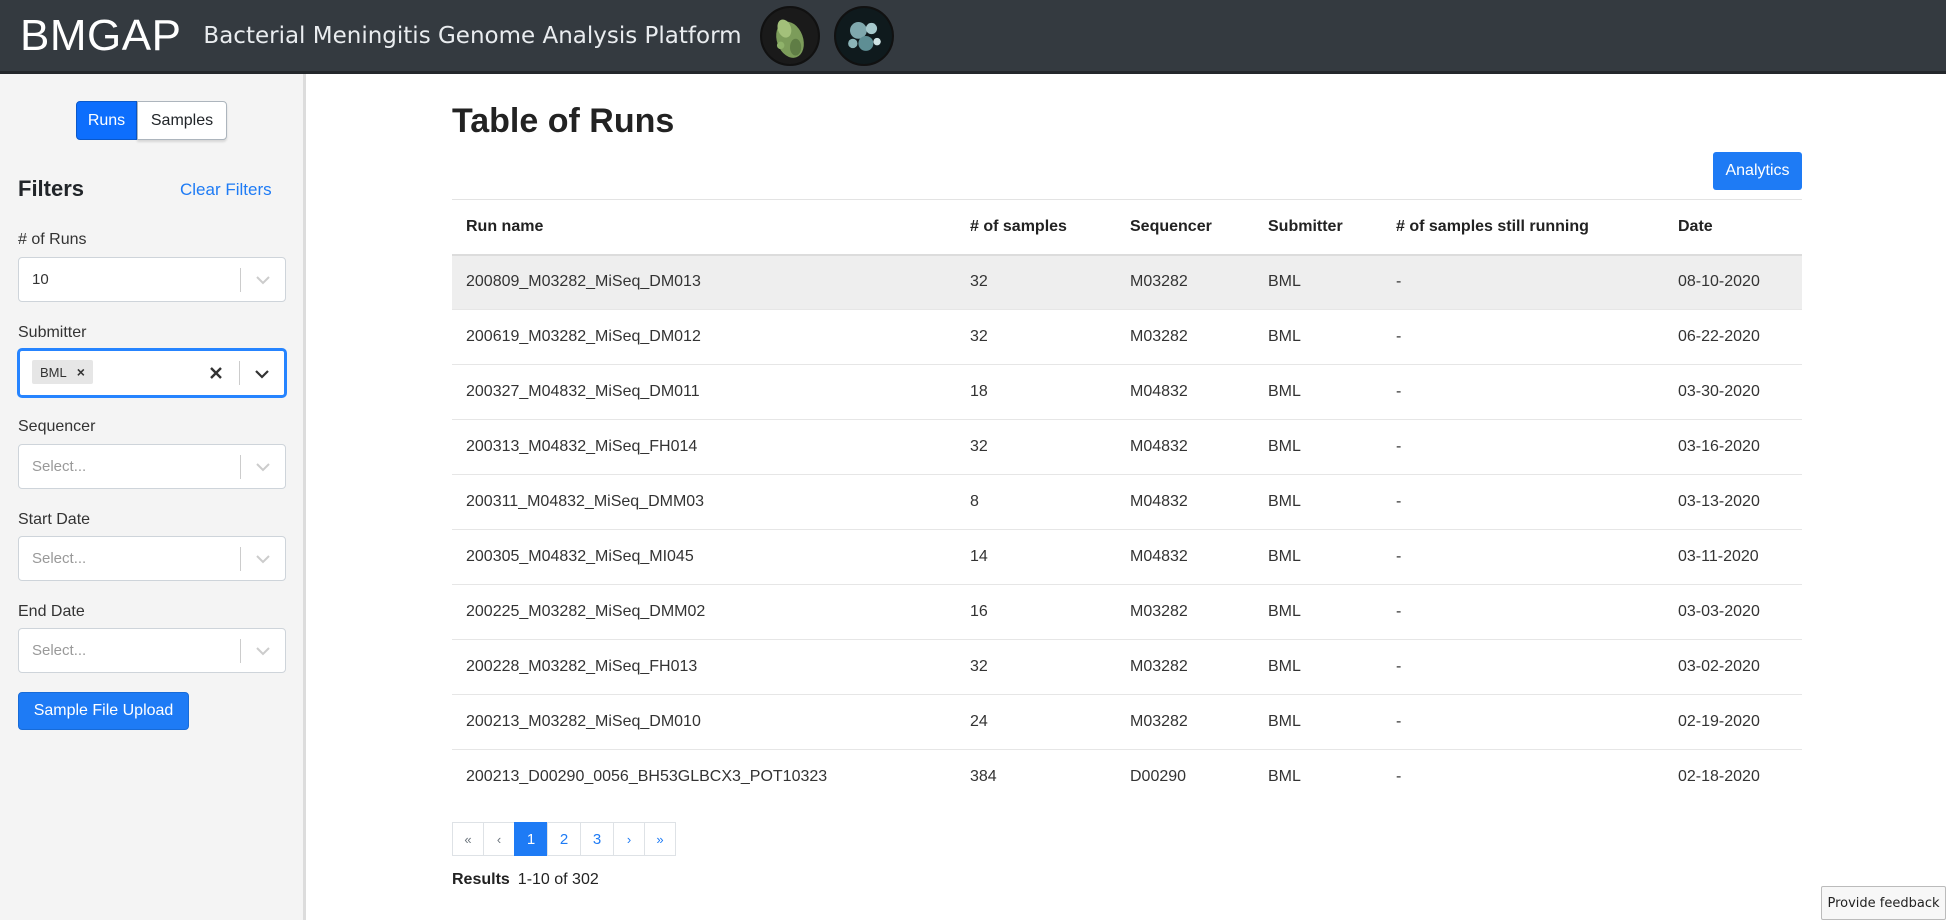  Describe the element at coordinates (53, 372) in the screenshot. I see `submitter-tag-label: BML` at that location.